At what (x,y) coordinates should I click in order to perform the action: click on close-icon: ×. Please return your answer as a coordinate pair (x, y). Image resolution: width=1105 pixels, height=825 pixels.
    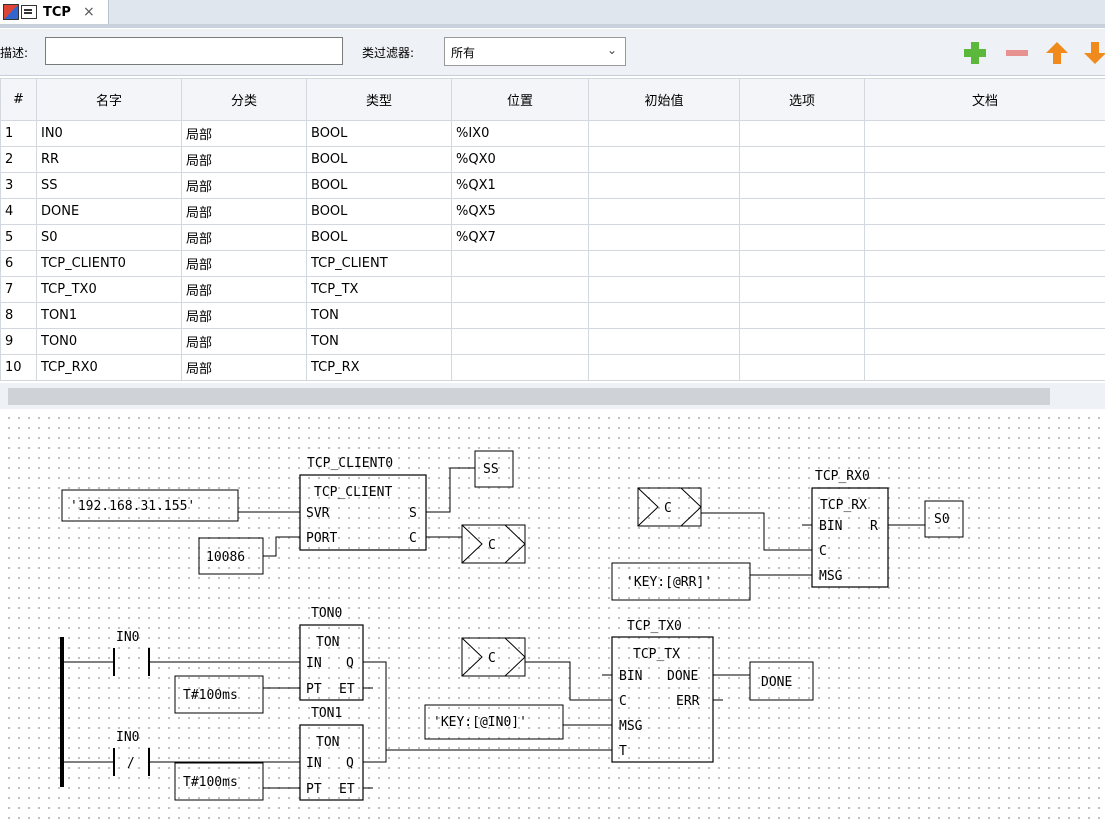
    Looking at the image, I should click on (89, 12).